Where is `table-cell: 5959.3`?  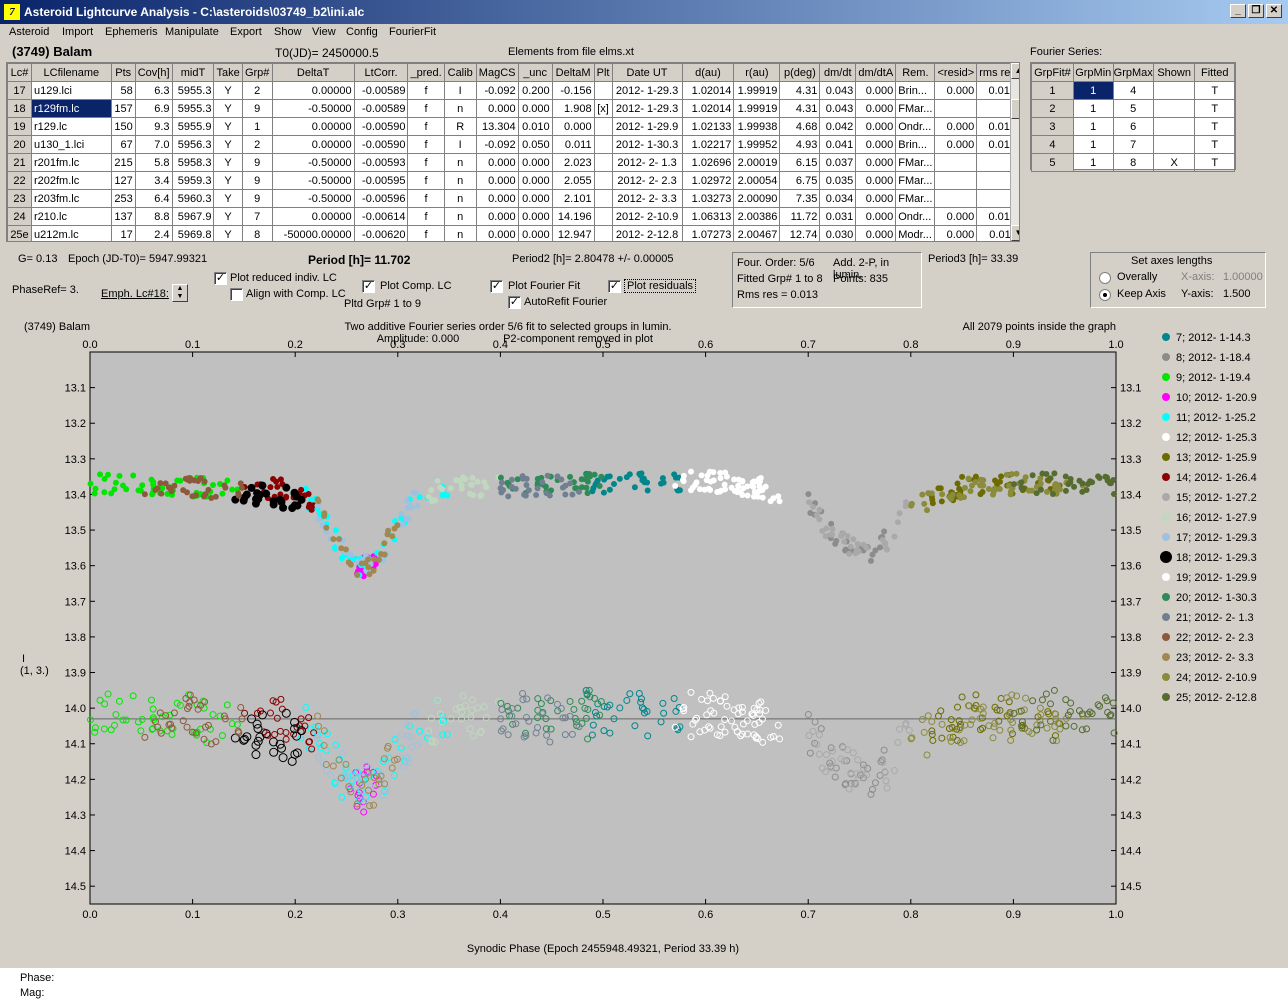 table-cell: 5959.3 is located at coordinates (193, 180).